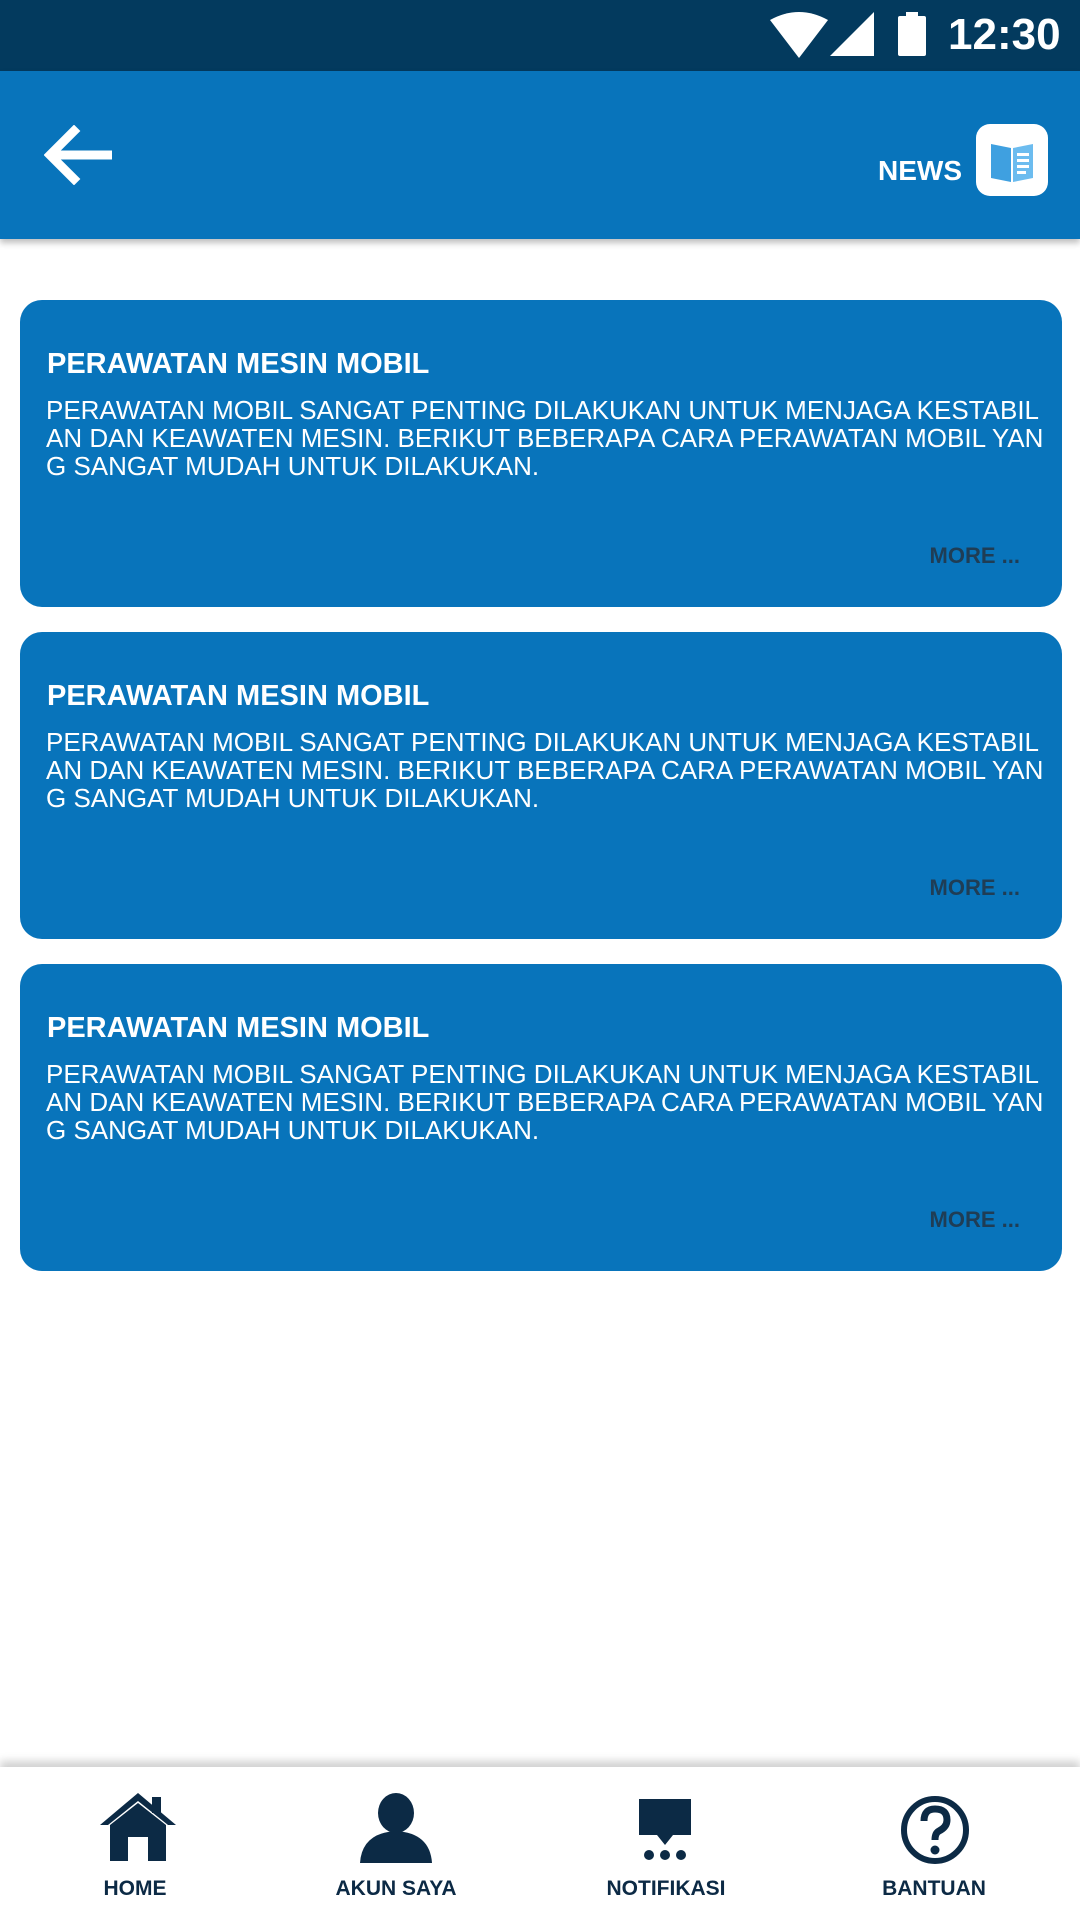  What do you see at coordinates (1004, 34) in the screenshot?
I see `status-time: 12:30` at bounding box center [1004, 34].